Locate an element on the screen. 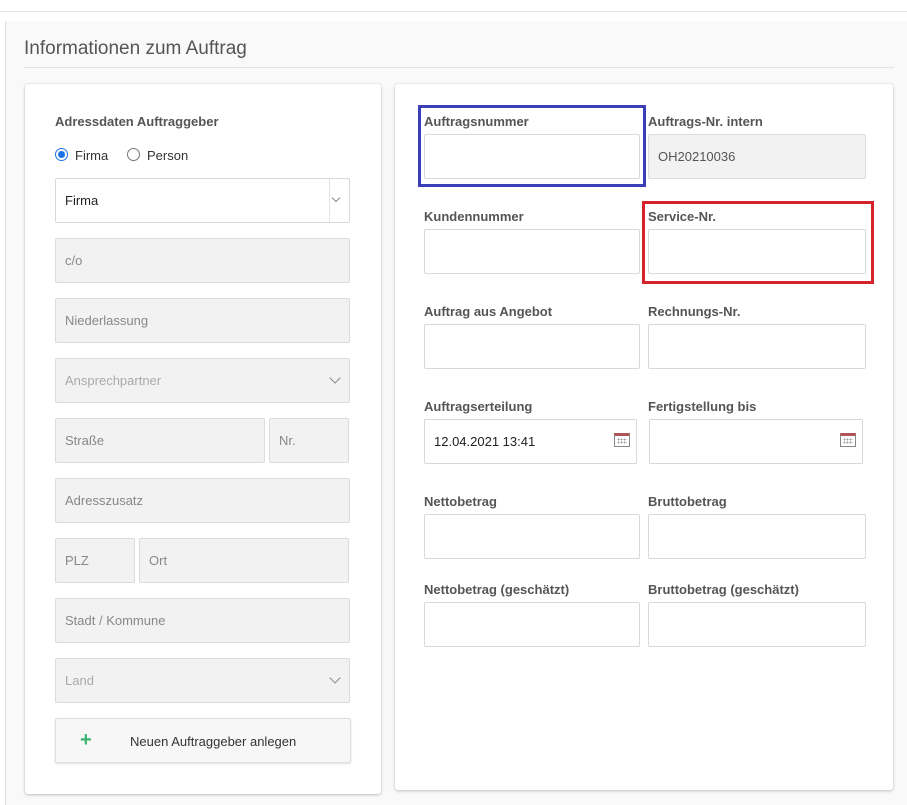 Image resolution: width=907 pixels, height=805 pixels. radio-person is located at coordinates (133, 154).